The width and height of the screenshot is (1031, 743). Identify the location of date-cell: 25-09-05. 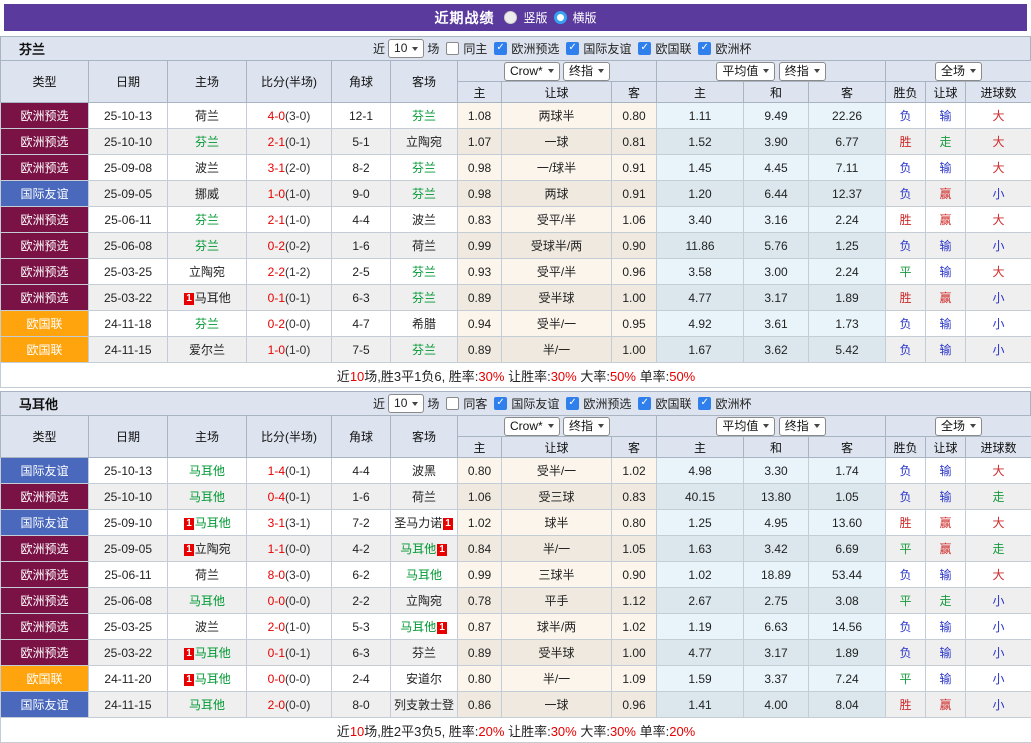
(128, 549).